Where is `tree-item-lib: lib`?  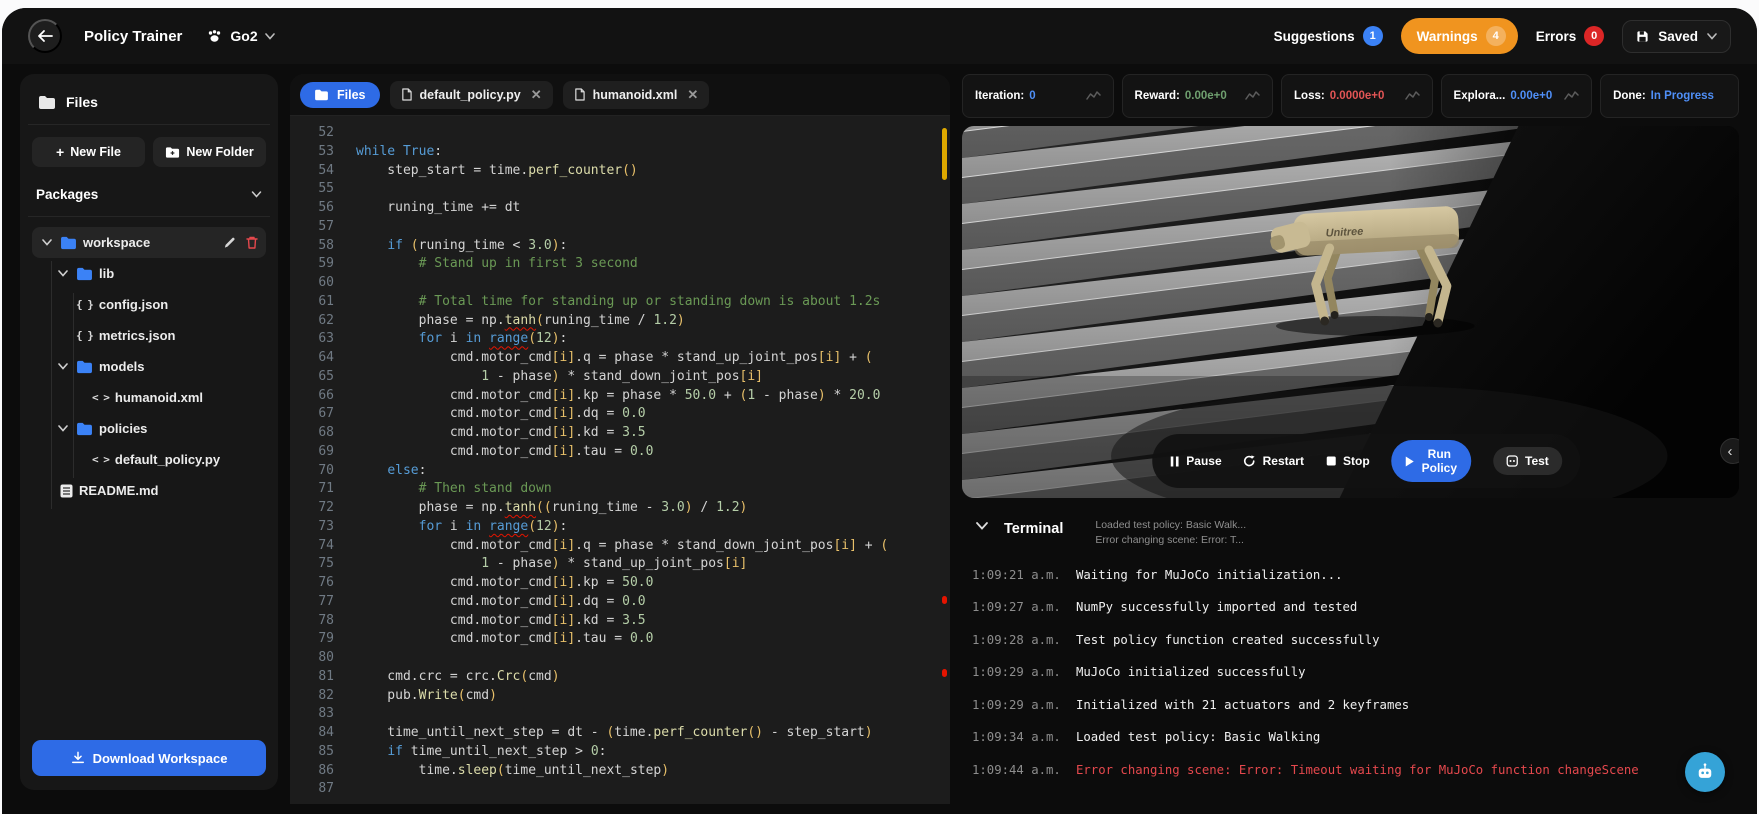
tree-item-lib: lib is located at coordinates (149, 273).